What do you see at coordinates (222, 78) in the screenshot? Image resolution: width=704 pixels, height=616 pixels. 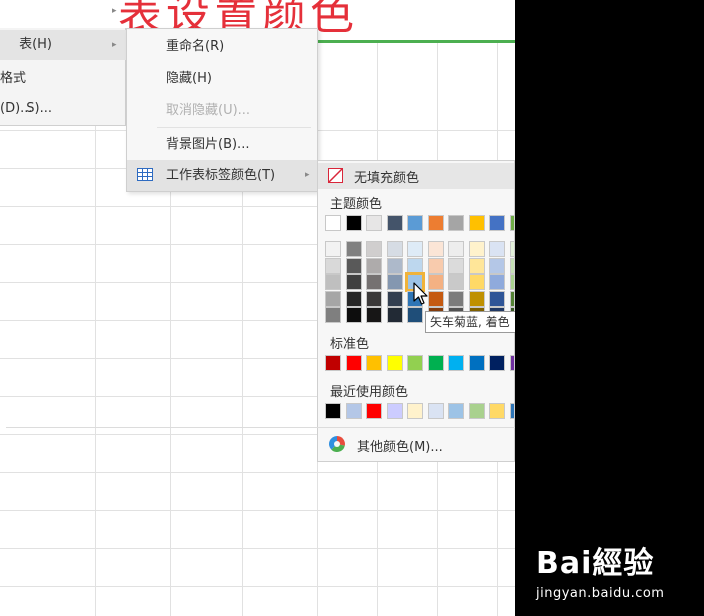 I see `menu-item-hide: 隐藏(H)` at bounding box center [222, 78].